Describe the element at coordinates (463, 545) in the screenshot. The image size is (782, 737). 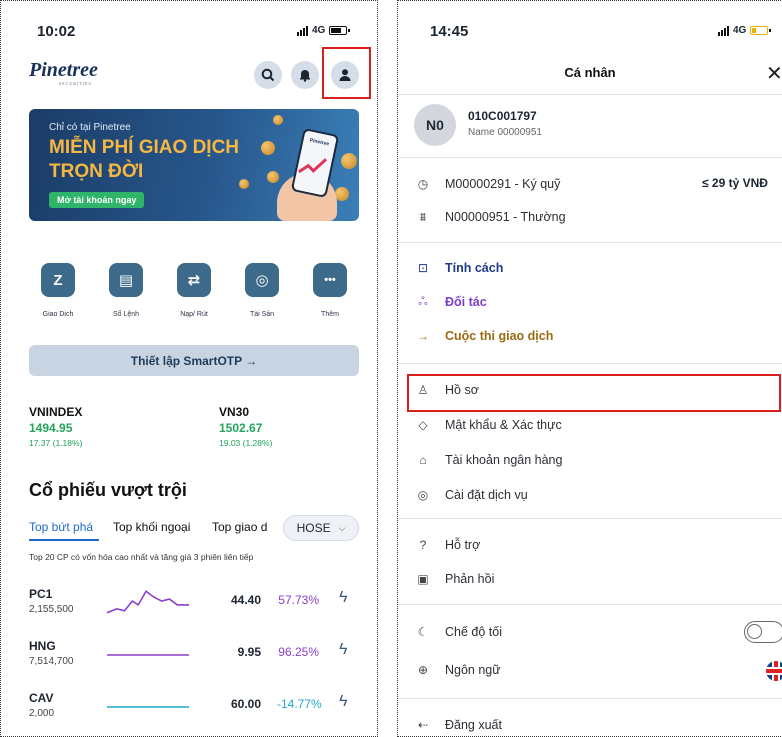
I see `menu-item-label: Hỗ trợ` at that location.